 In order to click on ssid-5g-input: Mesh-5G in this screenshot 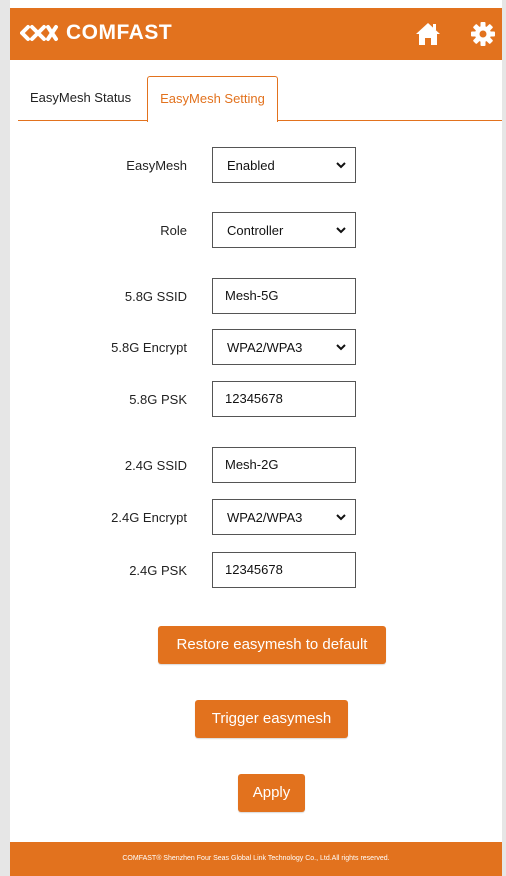, I will do `click(284, 296)`.